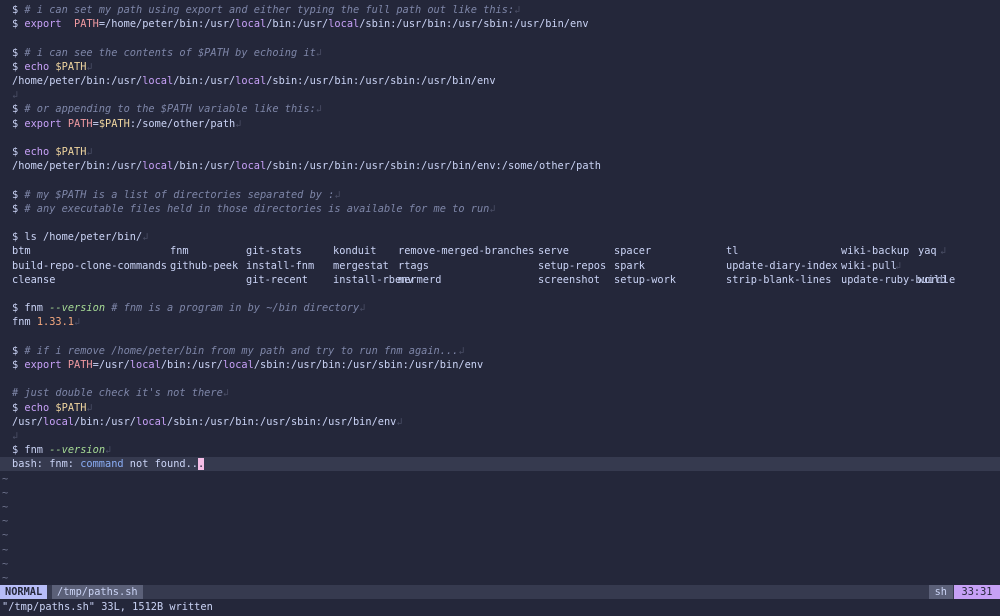 This screenshot has width=1000, height=616. What do you see at coordinates (77, 450) in the screenshot?
I see `text-segment: --version` at bounding box center [77, 450].